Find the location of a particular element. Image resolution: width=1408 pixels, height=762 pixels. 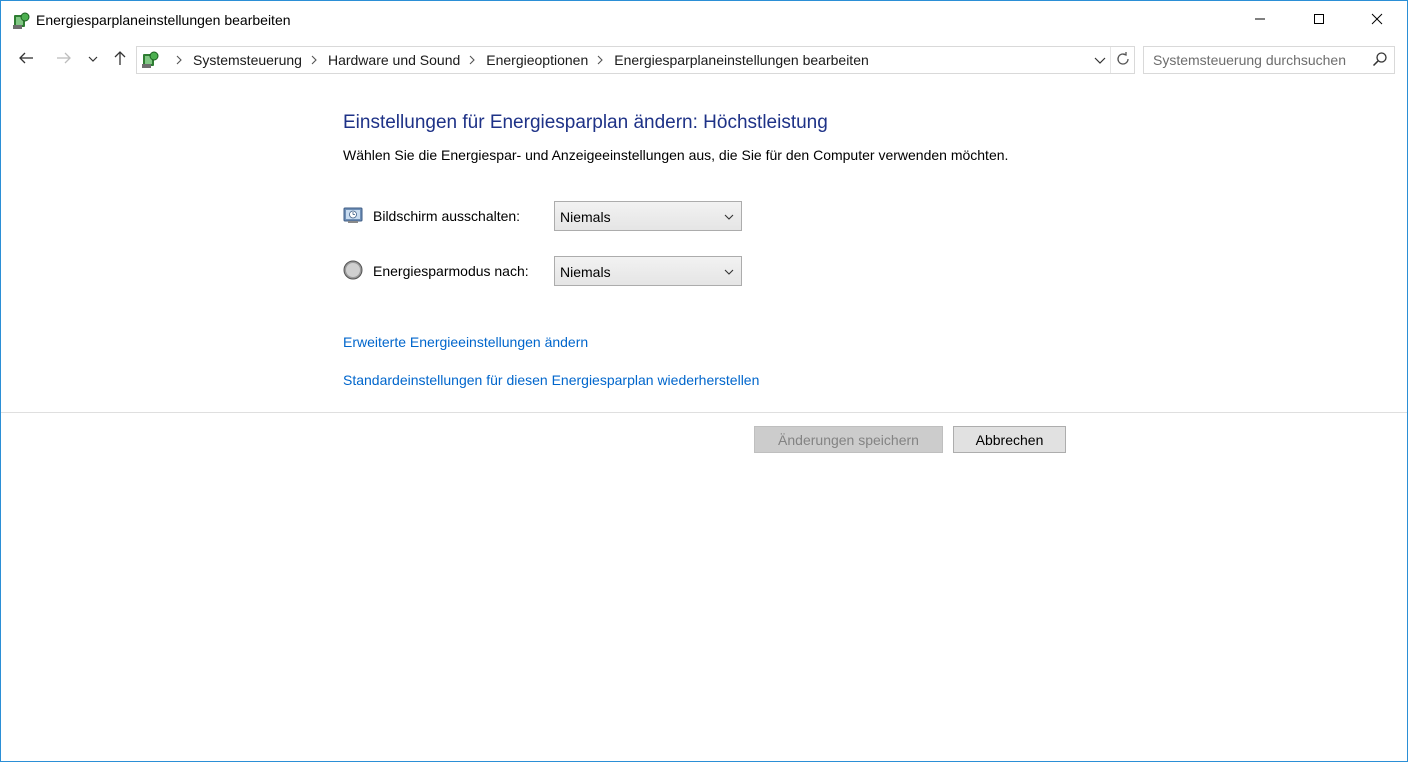

breadcrumb-item-current: Energiesparplaneinstellungen bearbeiten is located at coordinates (741, 60).